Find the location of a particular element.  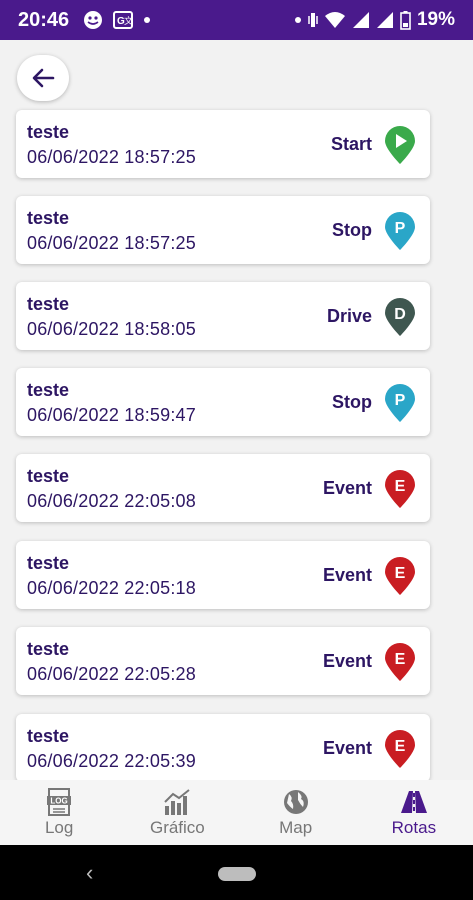

item-datetime: 06/06/2022 22:05:08 is located at coordinates (111, 501).